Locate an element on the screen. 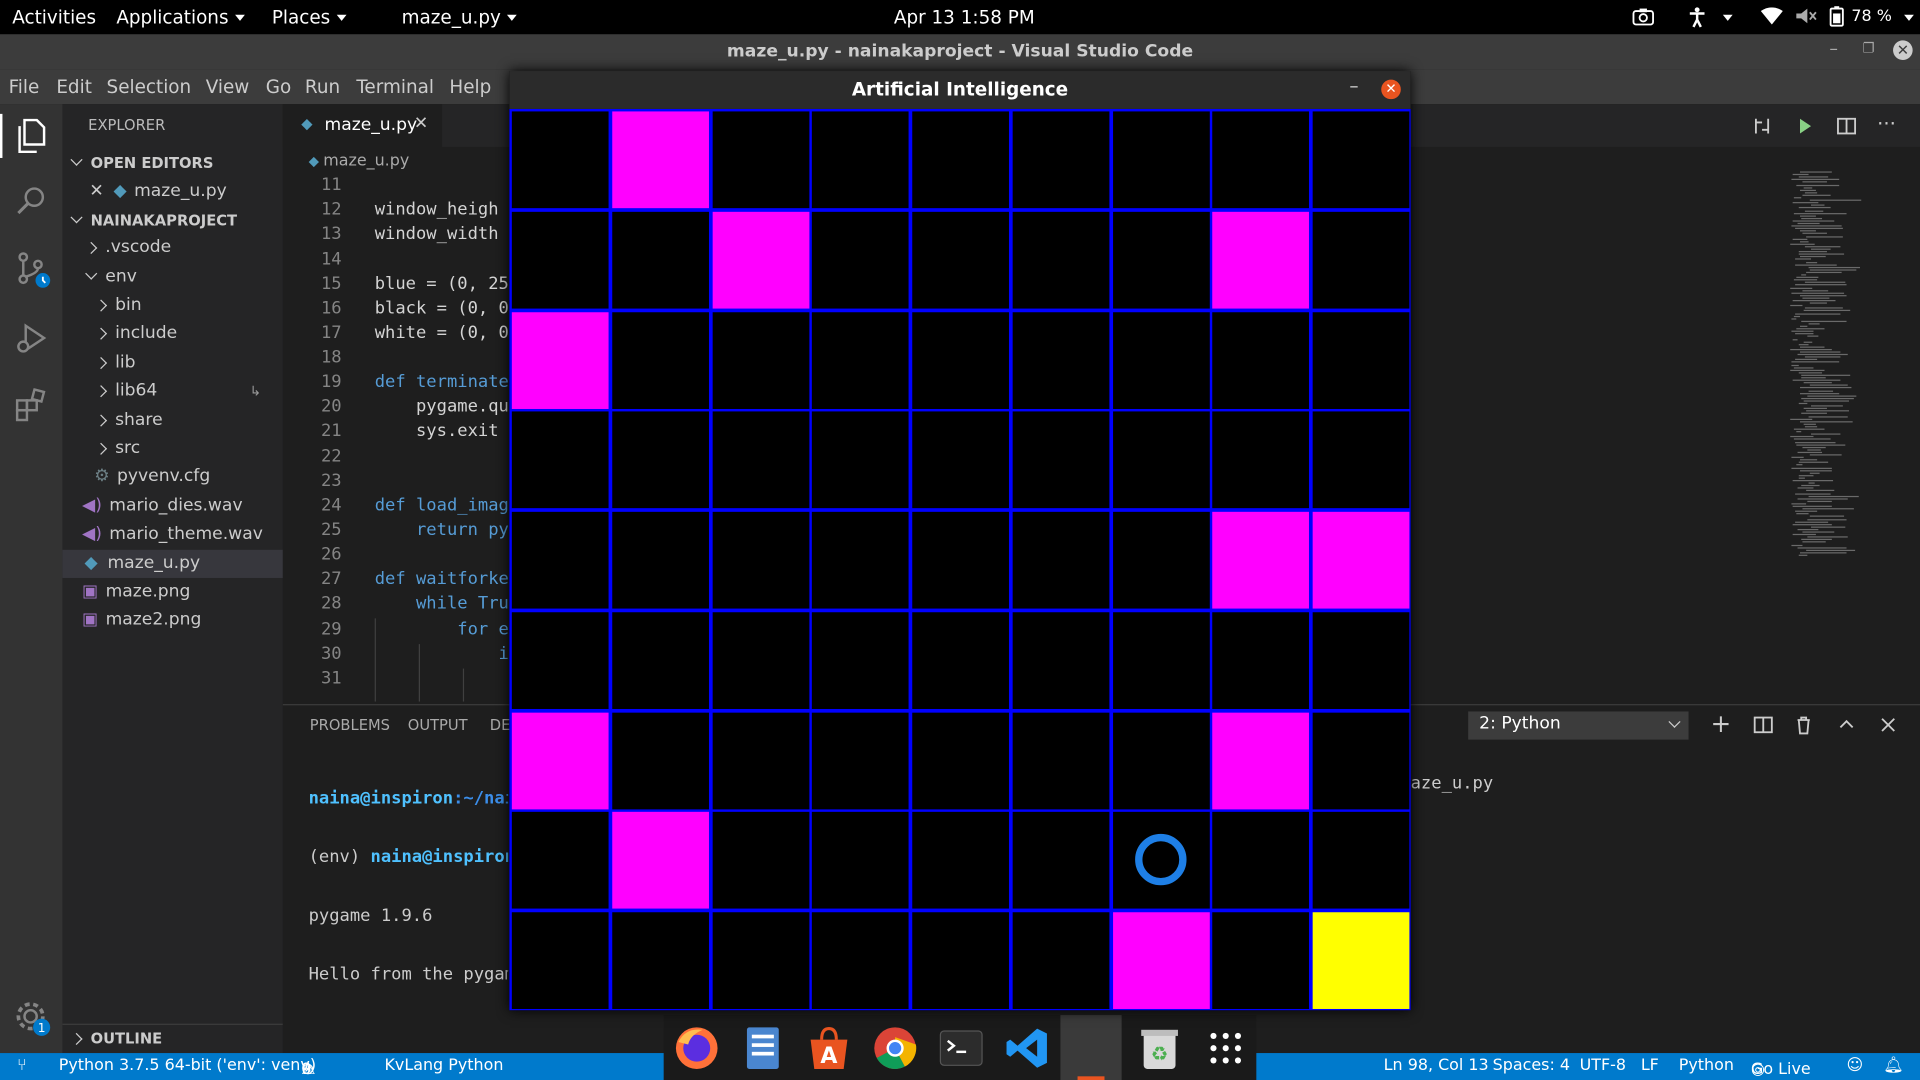 Image resolution: width=1920 pixels, height=1080 pixels. terminal-icon is located at coordinates (961, 1048).